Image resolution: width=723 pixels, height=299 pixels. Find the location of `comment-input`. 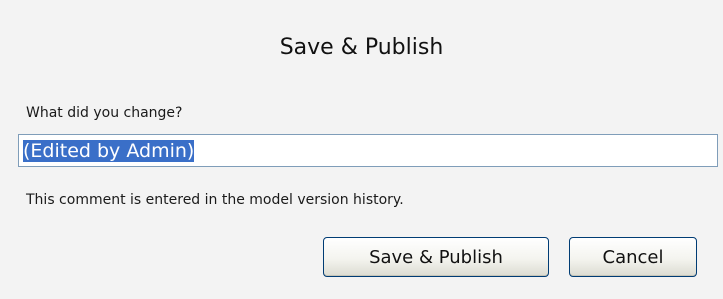

comment-input is located at coordinates (368, 150).